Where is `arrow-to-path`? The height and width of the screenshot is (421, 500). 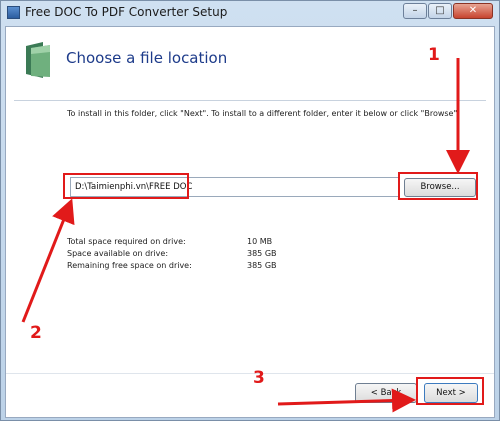
arrow-to-path is located at coordinates (48, 260).